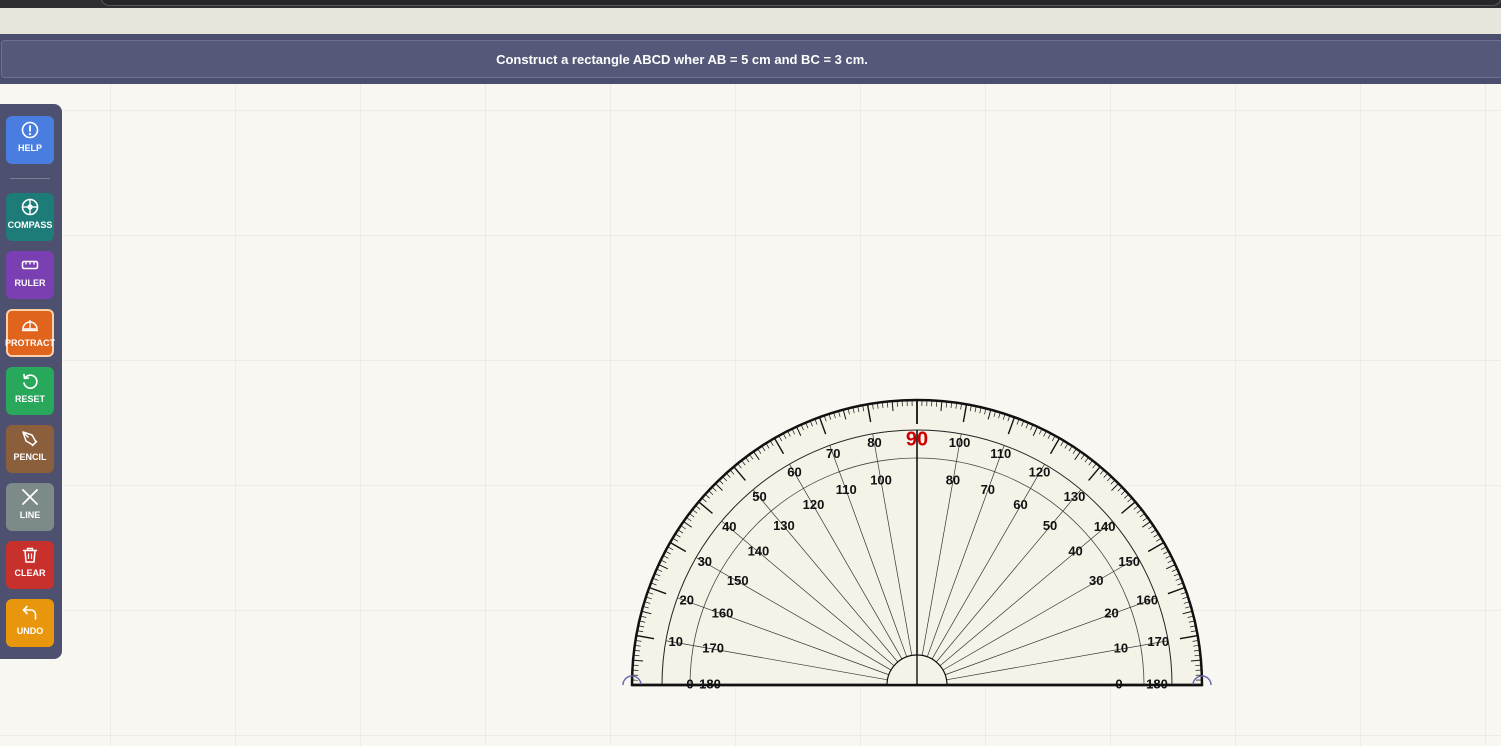  I want to click on protractor-inner-label: 110, so click(846, 489).